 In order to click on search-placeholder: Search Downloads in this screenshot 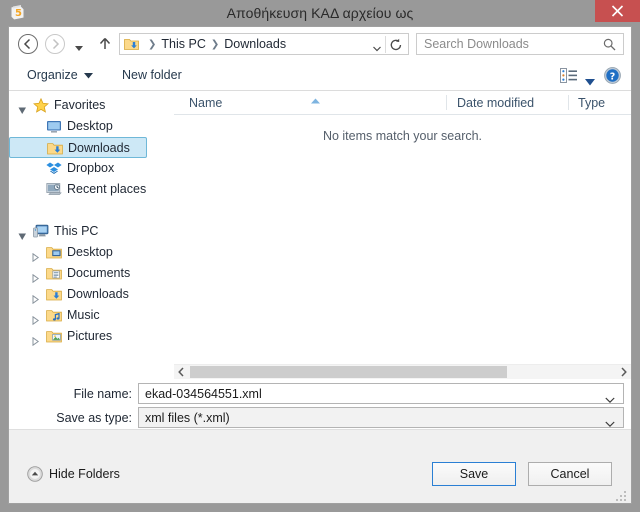, I will do `click(476, 44)`.